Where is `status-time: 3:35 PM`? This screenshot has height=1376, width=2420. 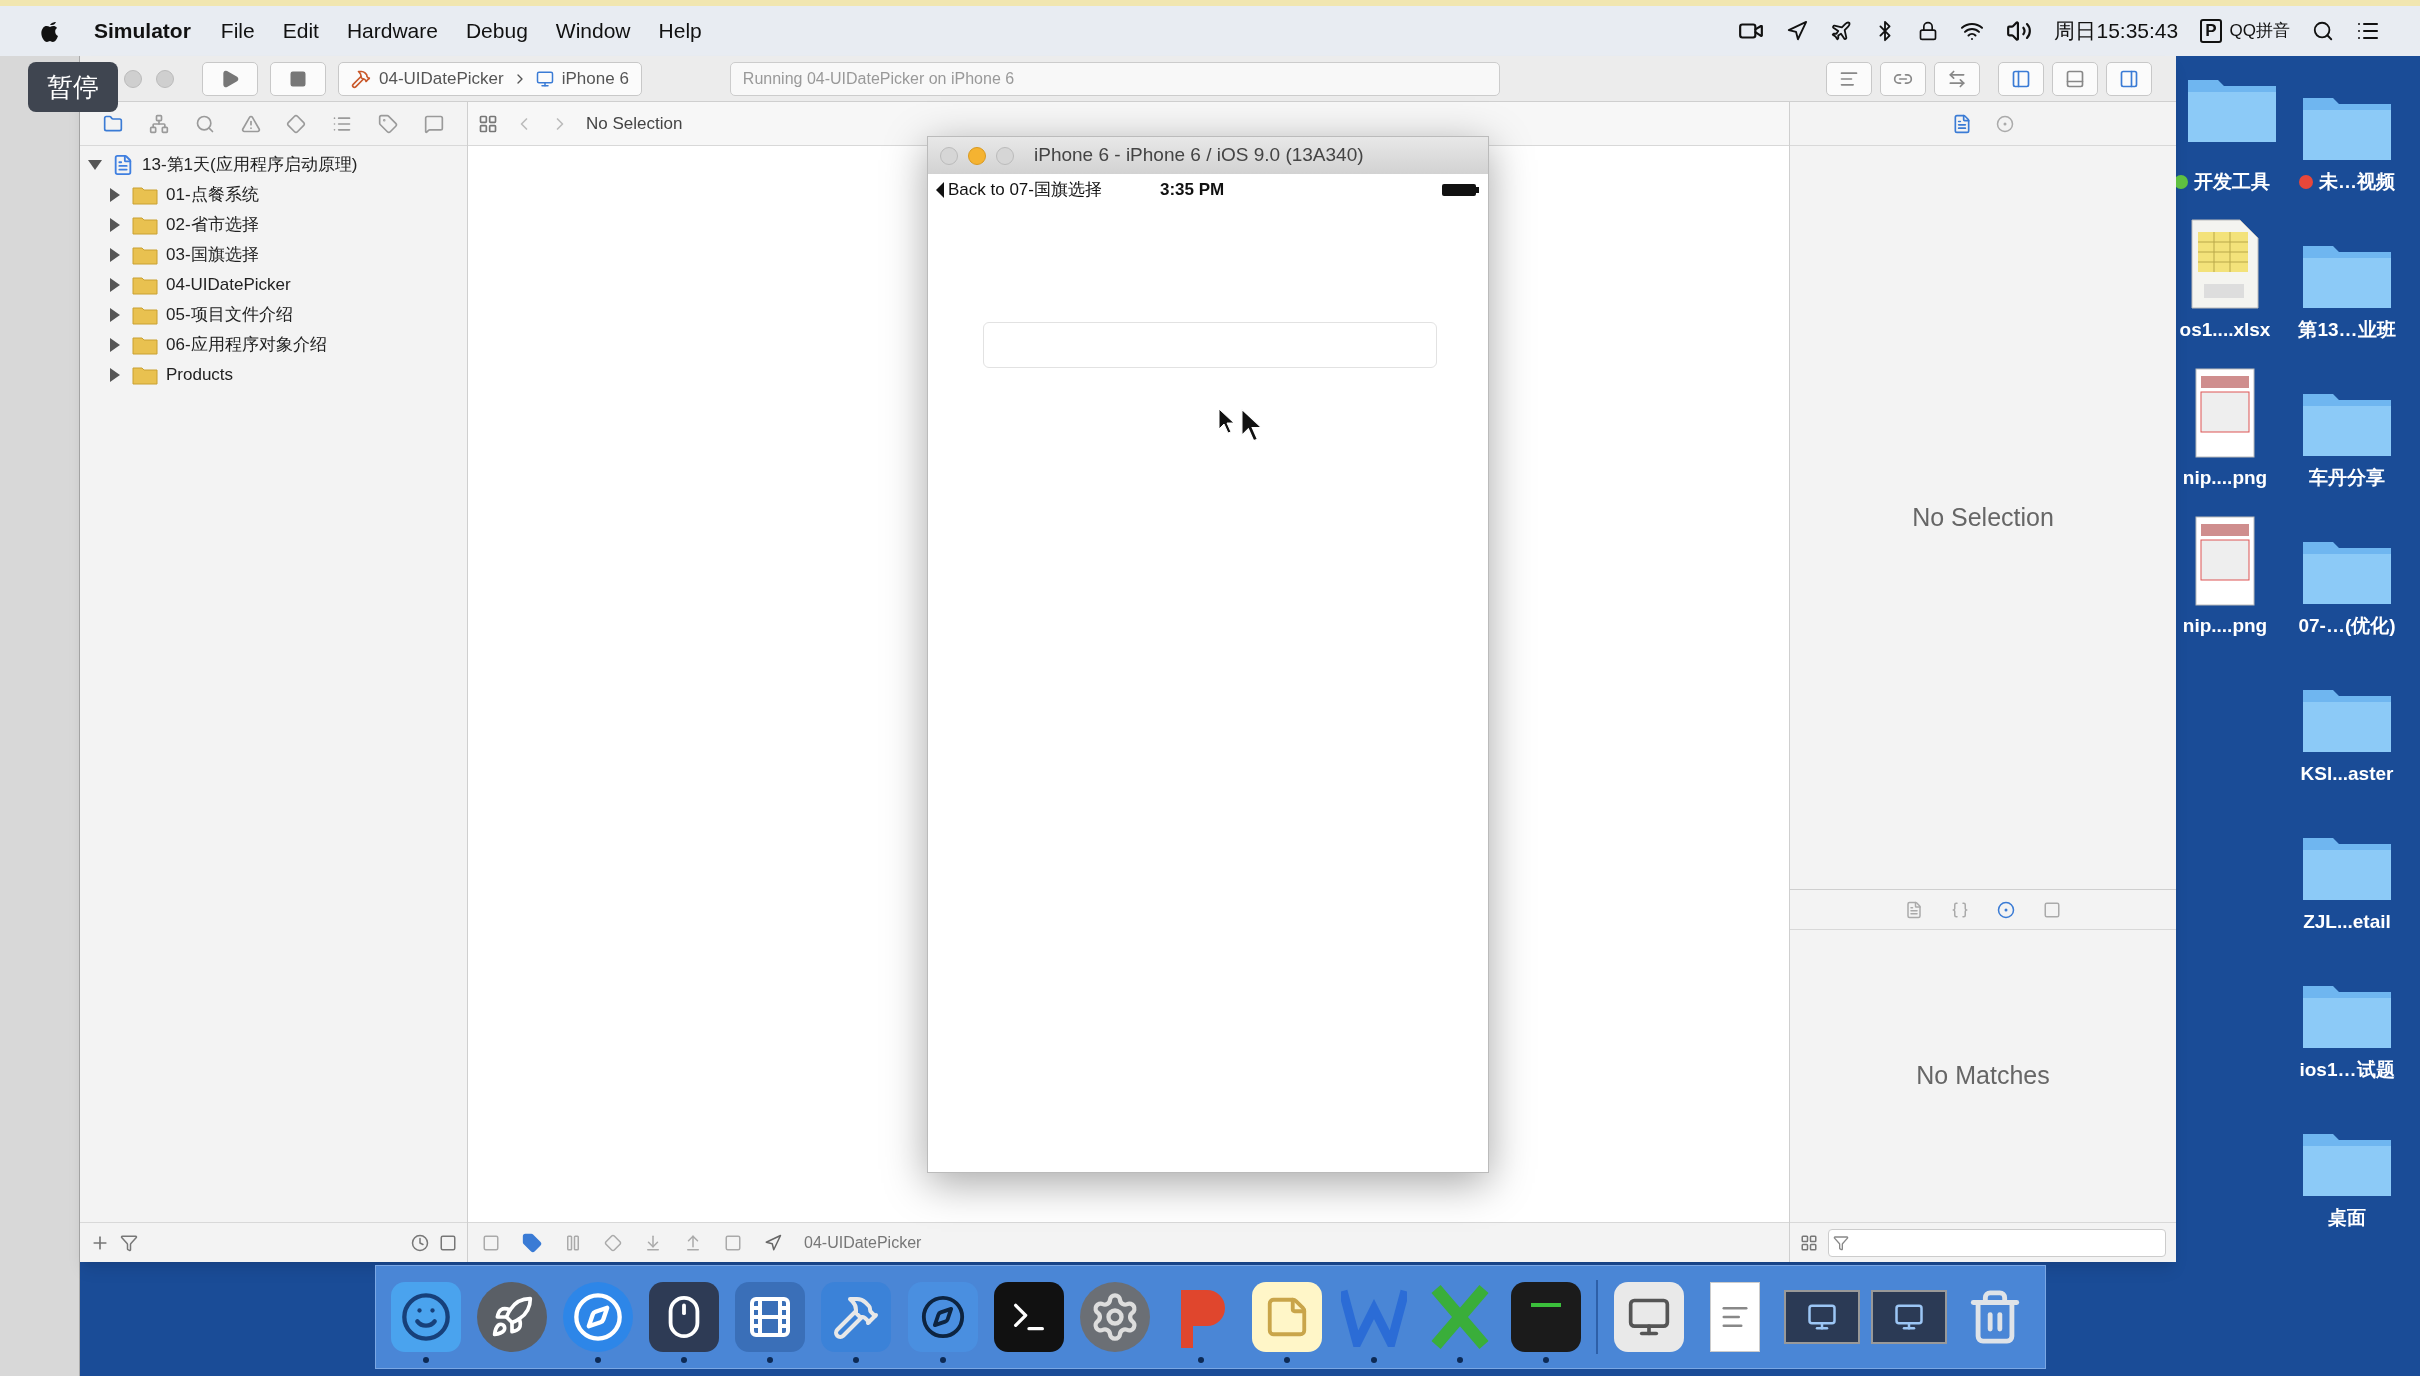
status-time: 3:35 PM is located at coordinates (1192, 190).